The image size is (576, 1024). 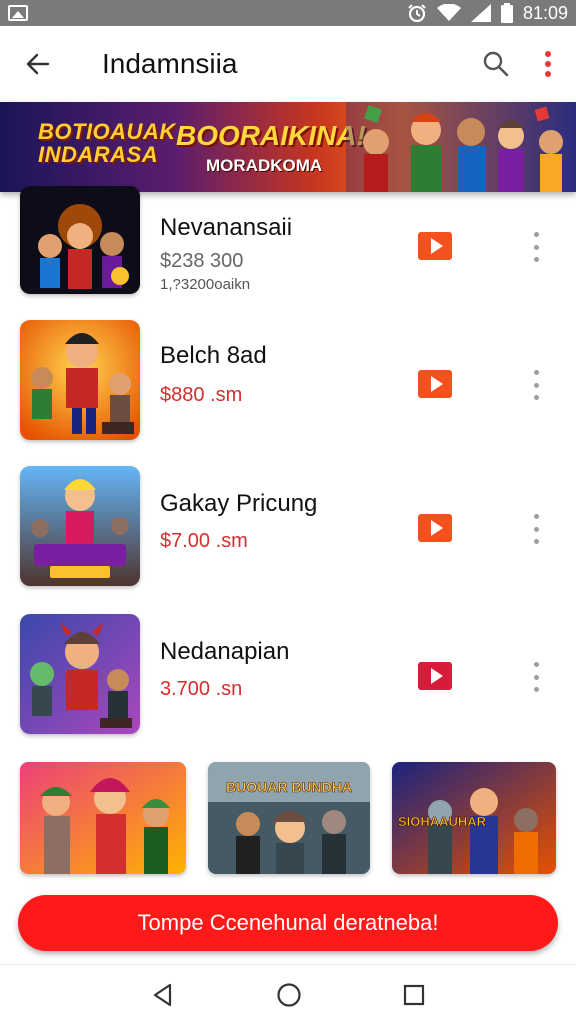 What do you see at coordinates (448, 12) in the screenshot?
I see `wifi-icon` at bounding box center [448, 12].